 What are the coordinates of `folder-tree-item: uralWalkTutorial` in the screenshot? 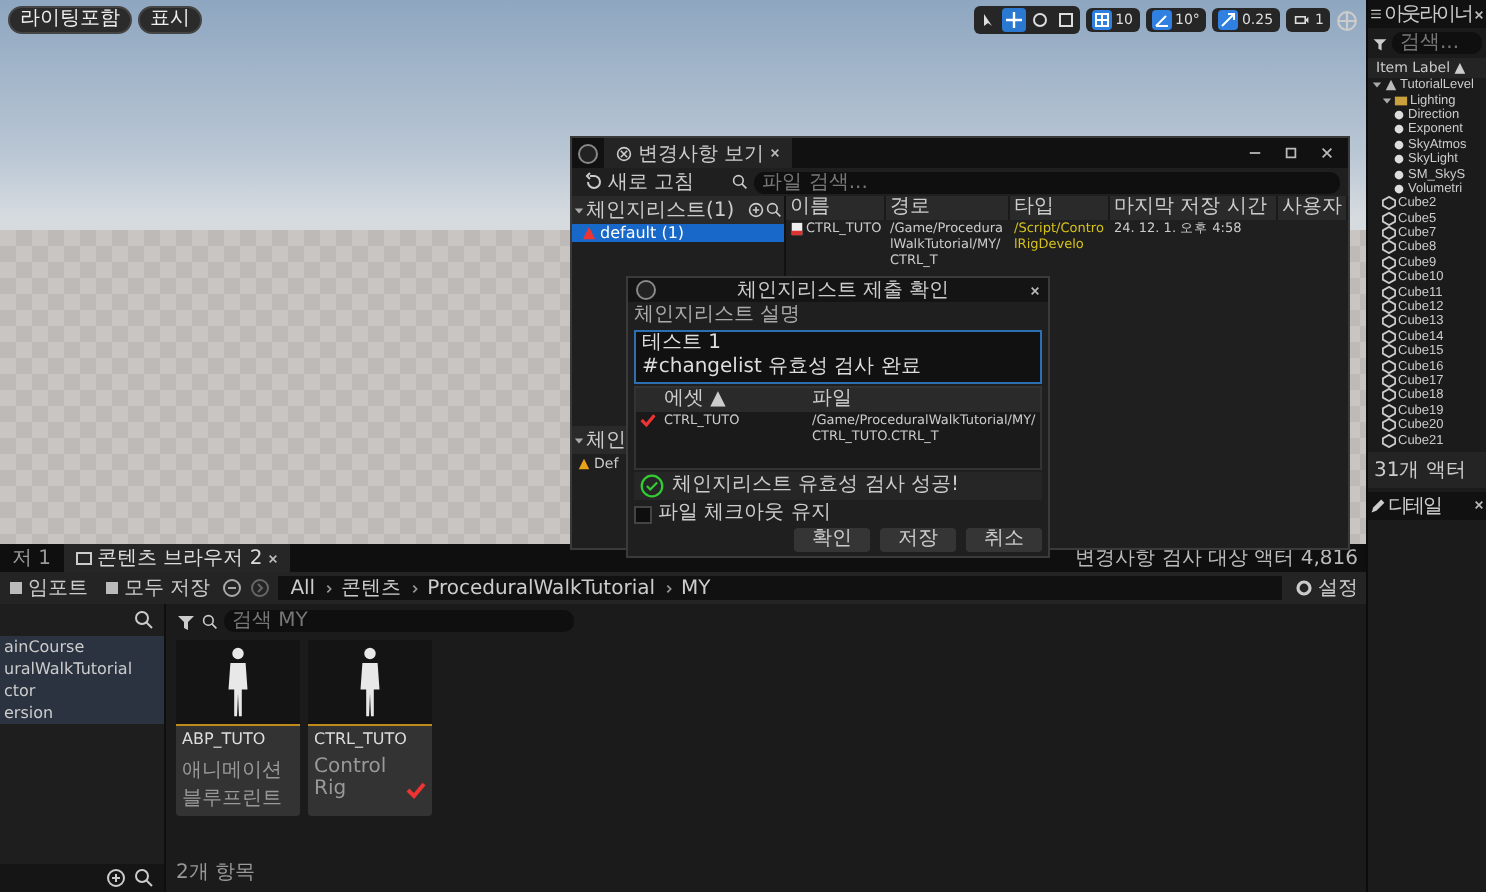 It's located at (82, 669).